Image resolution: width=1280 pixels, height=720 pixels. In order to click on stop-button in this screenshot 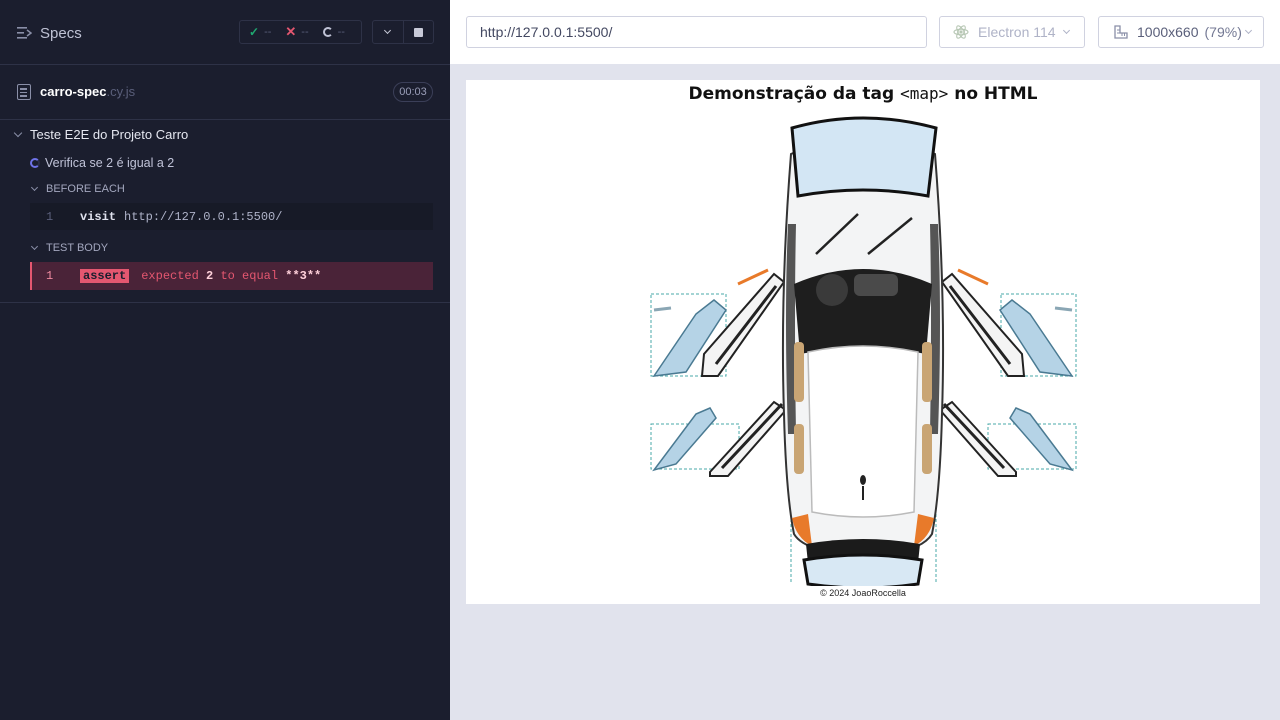, I will do `click(417, 32)`.